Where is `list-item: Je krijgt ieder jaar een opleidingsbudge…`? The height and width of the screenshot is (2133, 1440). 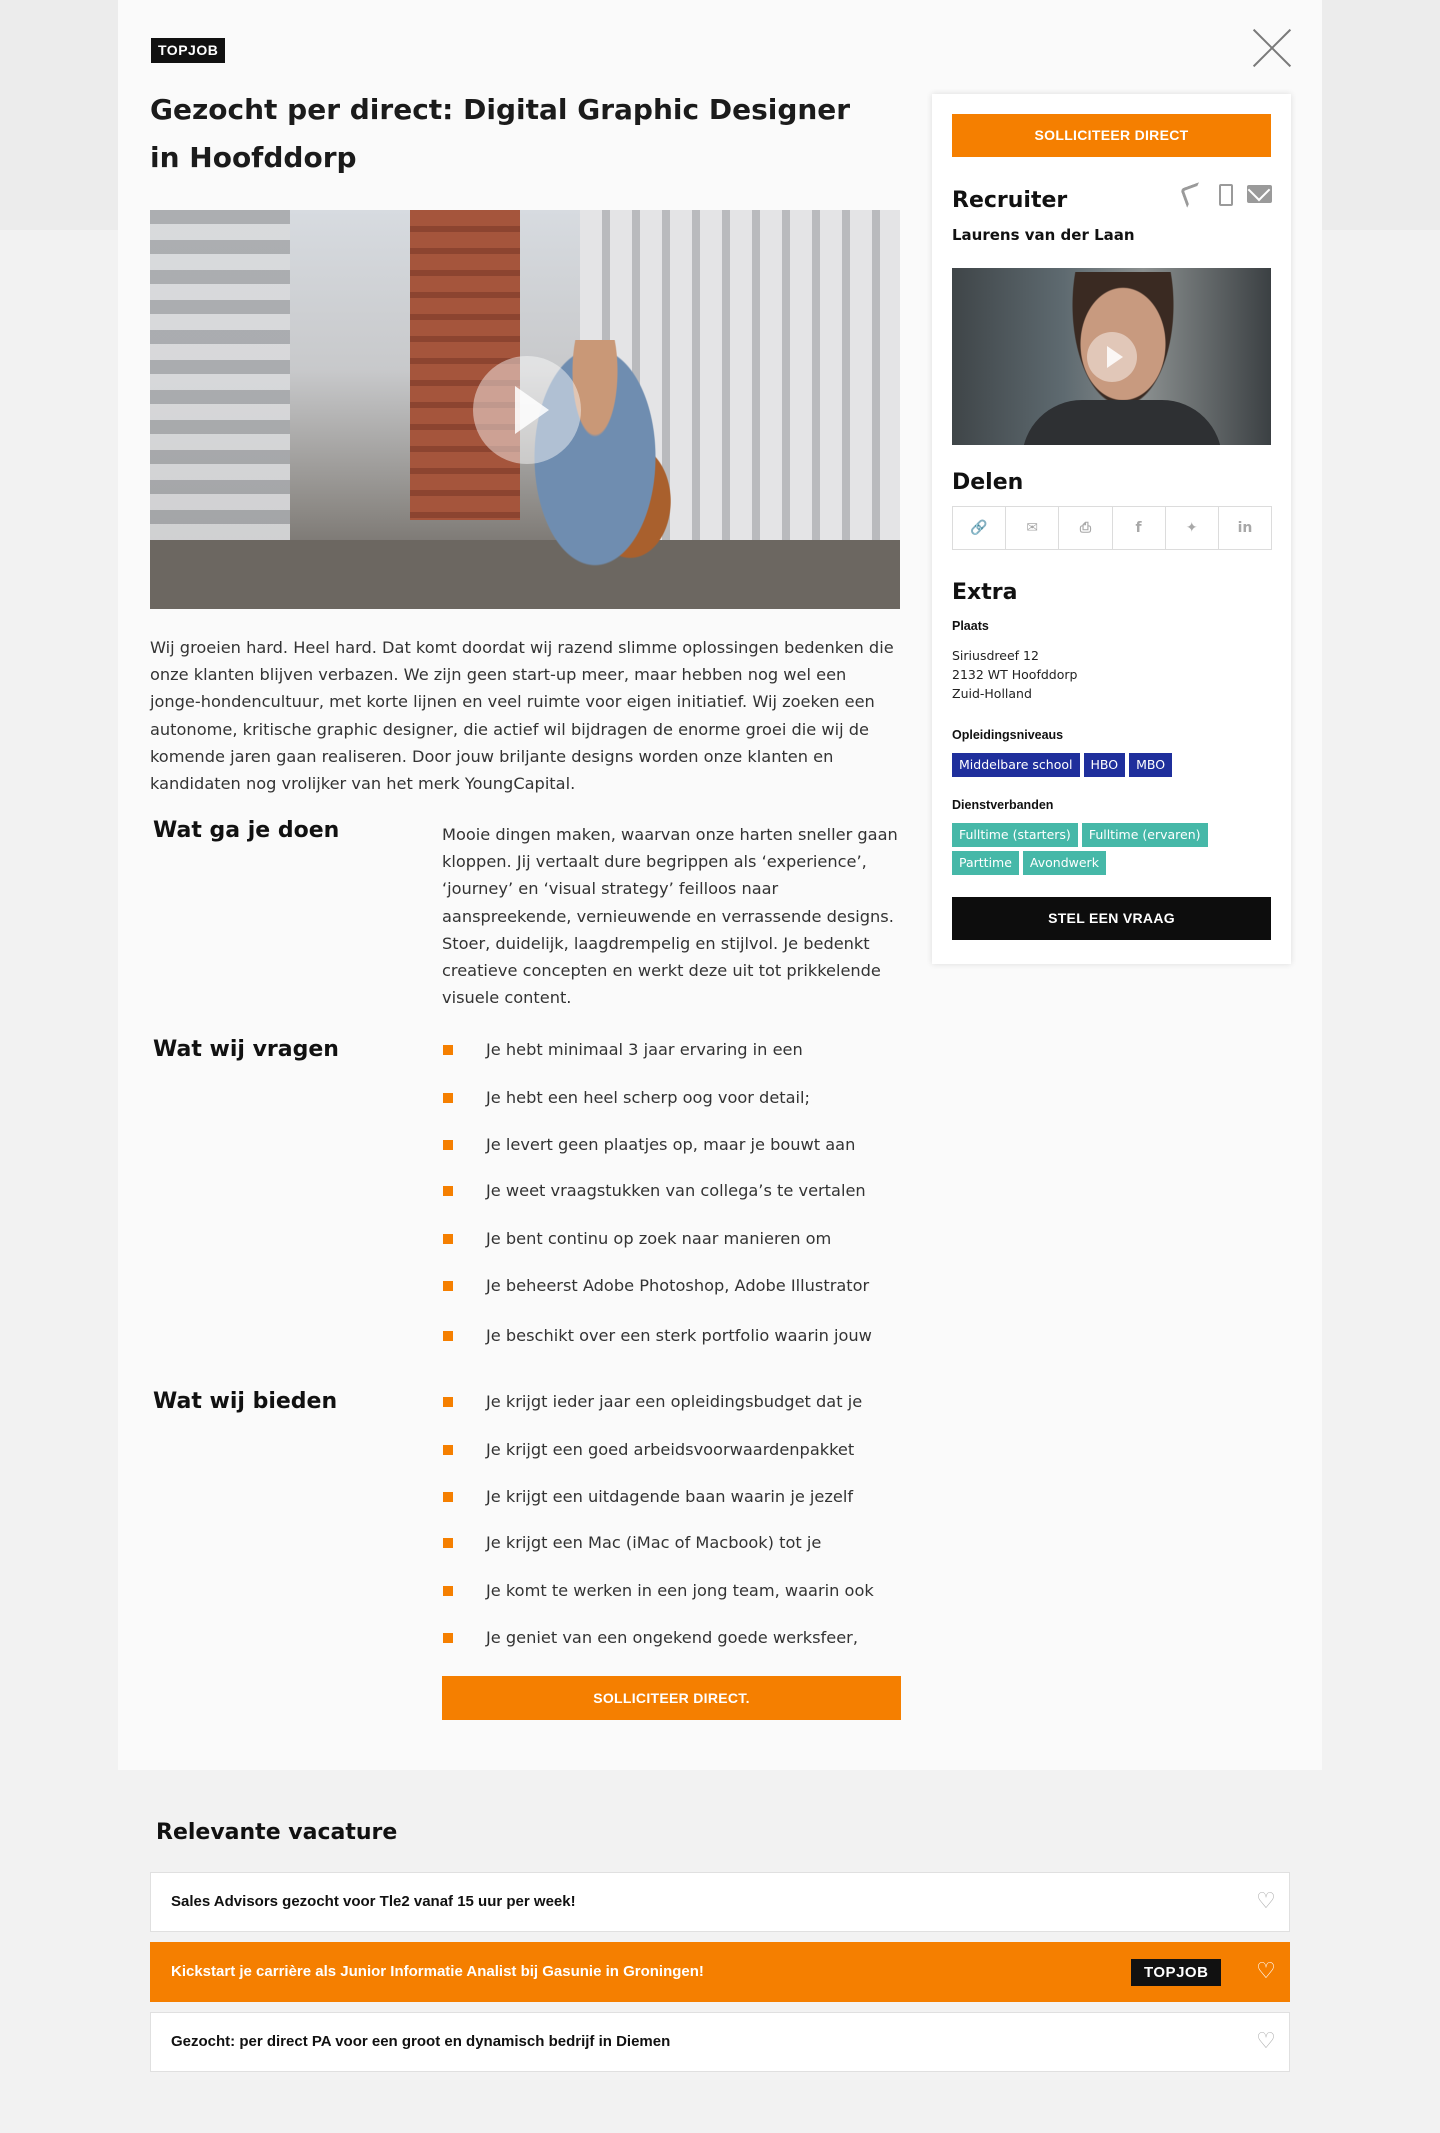
list-item: Je krijgt ieder jaar een opleidingsbudge… is located at coordinates (677, 1402).